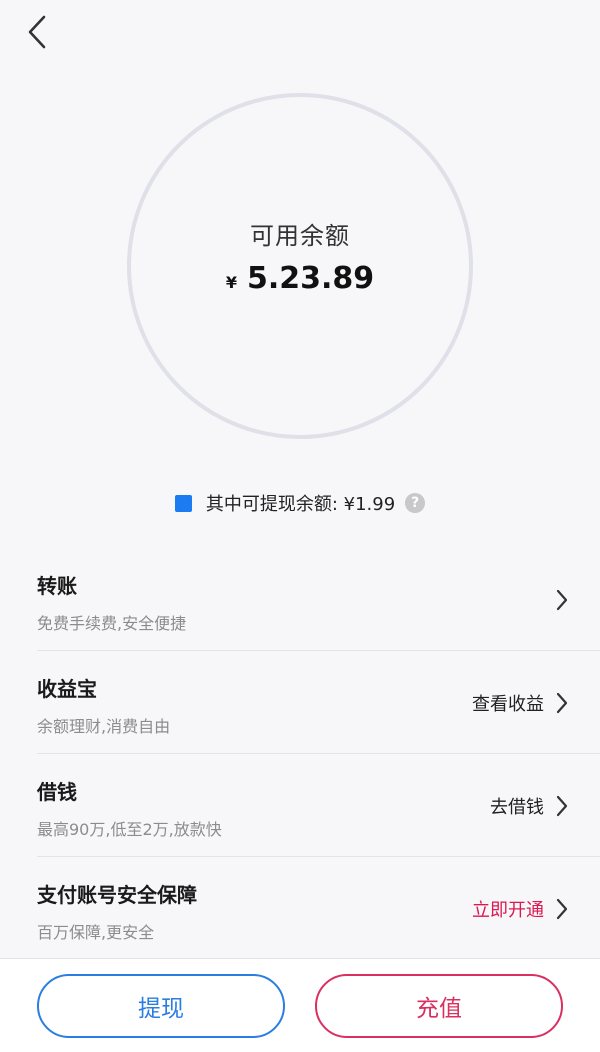 The height and width of the screenshot is (1052, 600). I want to click on row-action: 立即开通, so click(520, 908).